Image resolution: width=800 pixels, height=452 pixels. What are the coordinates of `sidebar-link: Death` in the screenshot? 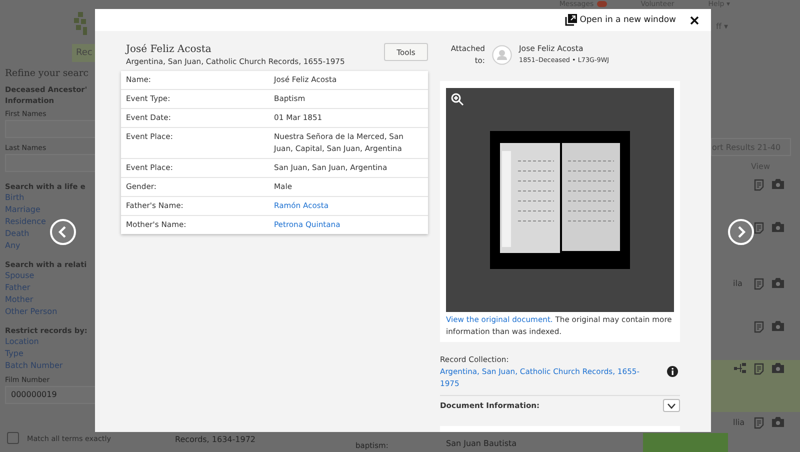 It's located at (50, 234).